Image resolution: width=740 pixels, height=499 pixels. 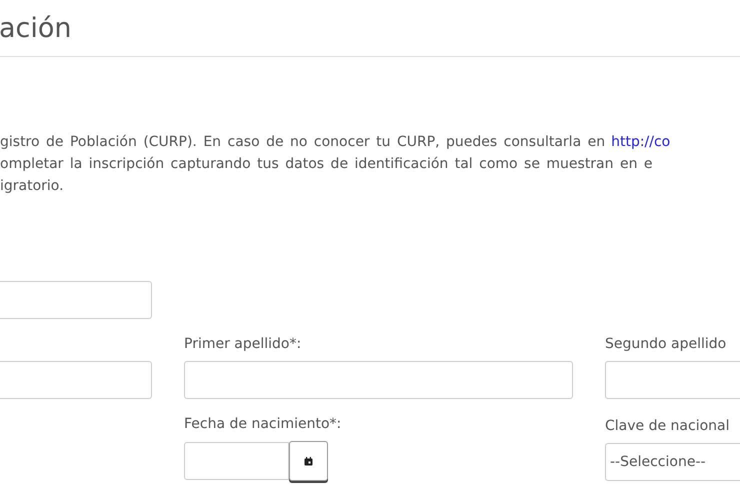 I want to click on paragraph-line: ompletar la inscripción capturando tus datos de identificación tal como se muestran en e, so click(x=326, y=164).